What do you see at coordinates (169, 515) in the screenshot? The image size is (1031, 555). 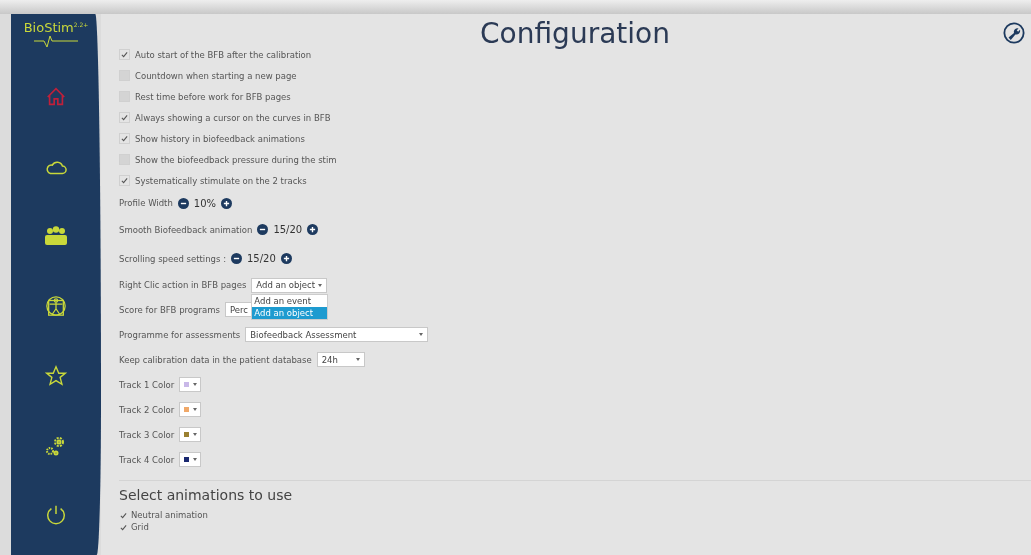 I see `option-label: Neutral animation` at bounding box center [169, 515].